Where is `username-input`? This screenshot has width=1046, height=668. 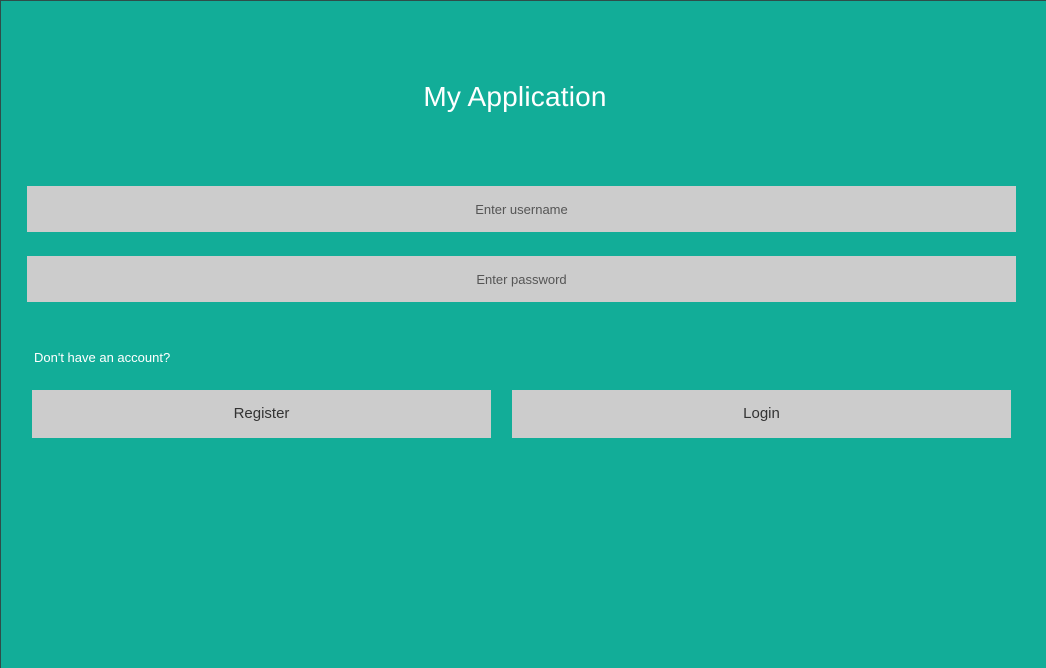
username-input is located at coordinates (521, 209).